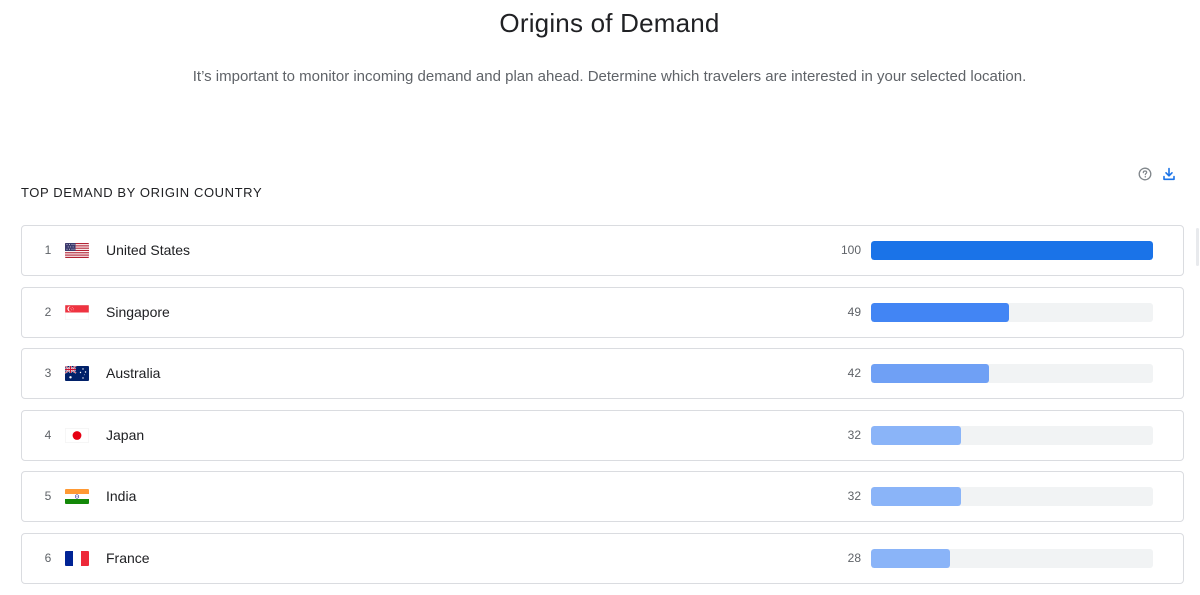 This screenshot has height=595, width=1200. I want to click on au-flag-icon, so click(77, 374).